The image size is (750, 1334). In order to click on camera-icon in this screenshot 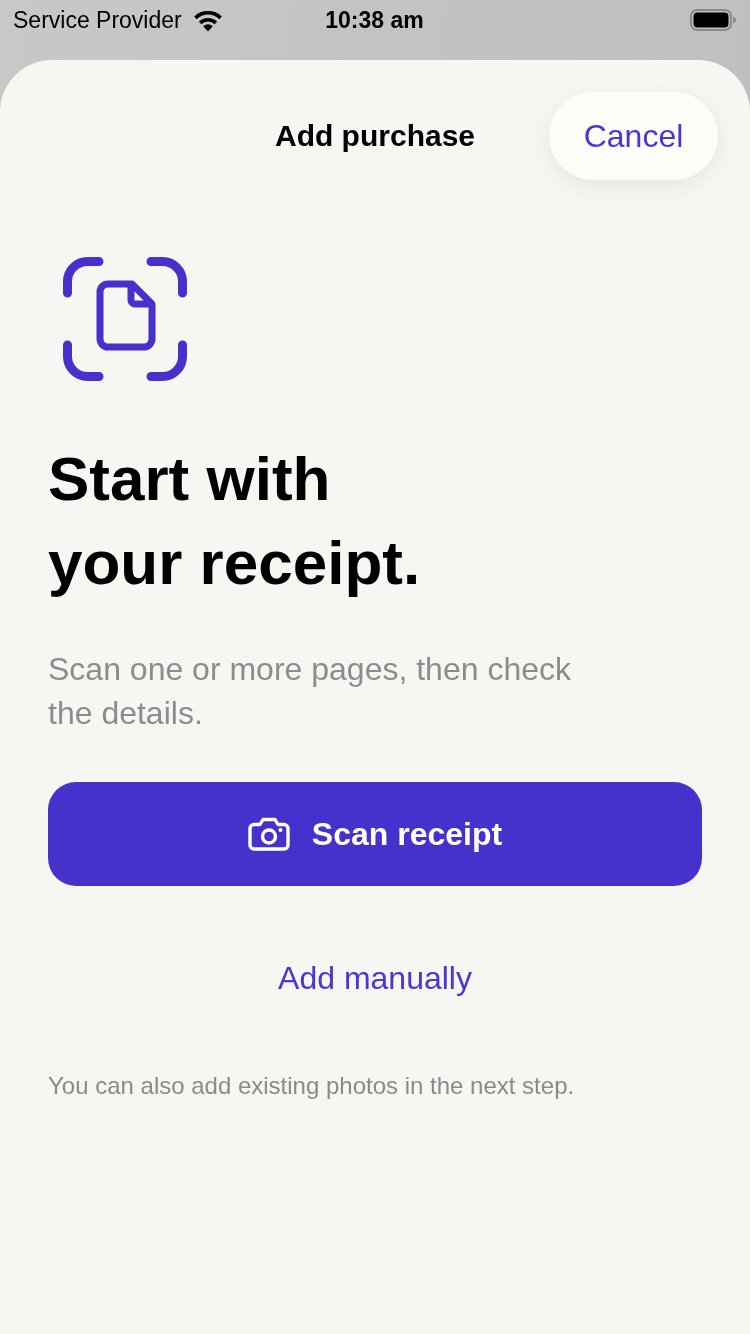, I will do `click(268, 834)`.